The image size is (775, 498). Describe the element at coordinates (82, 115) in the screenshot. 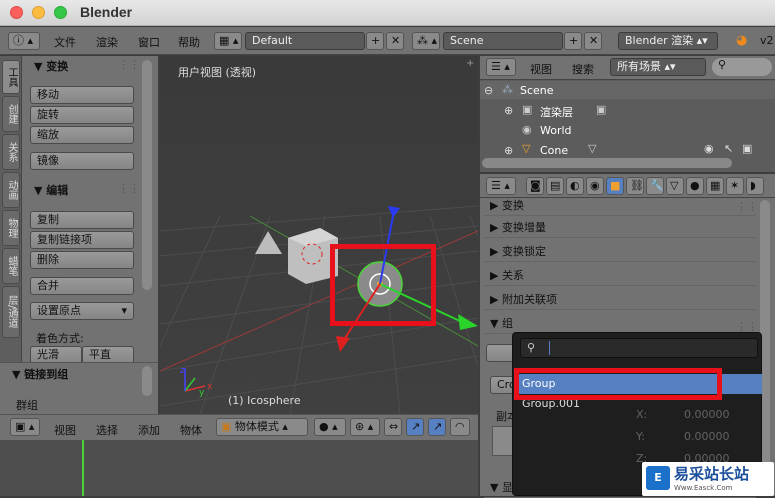

I see `rotate-button: 旋转` at that location.